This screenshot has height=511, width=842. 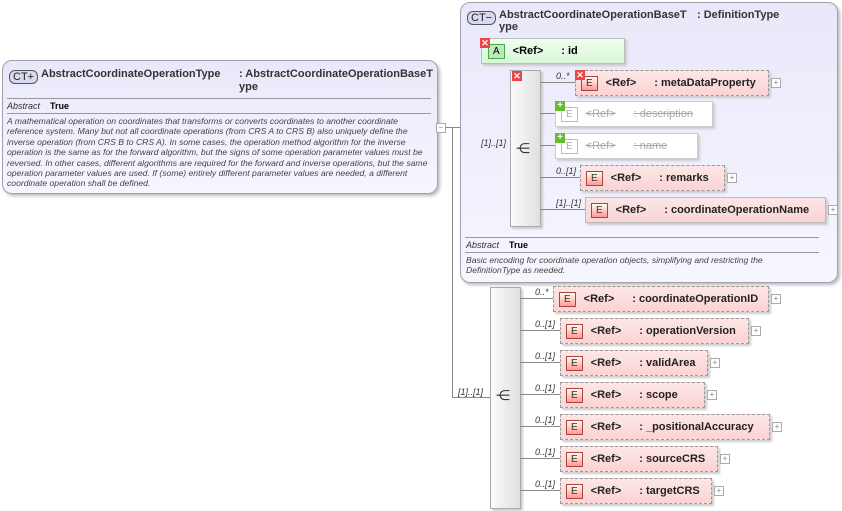 I want to click on element-box: E <Ref> : _positionalAccuracy, so click(x=665, y=427).